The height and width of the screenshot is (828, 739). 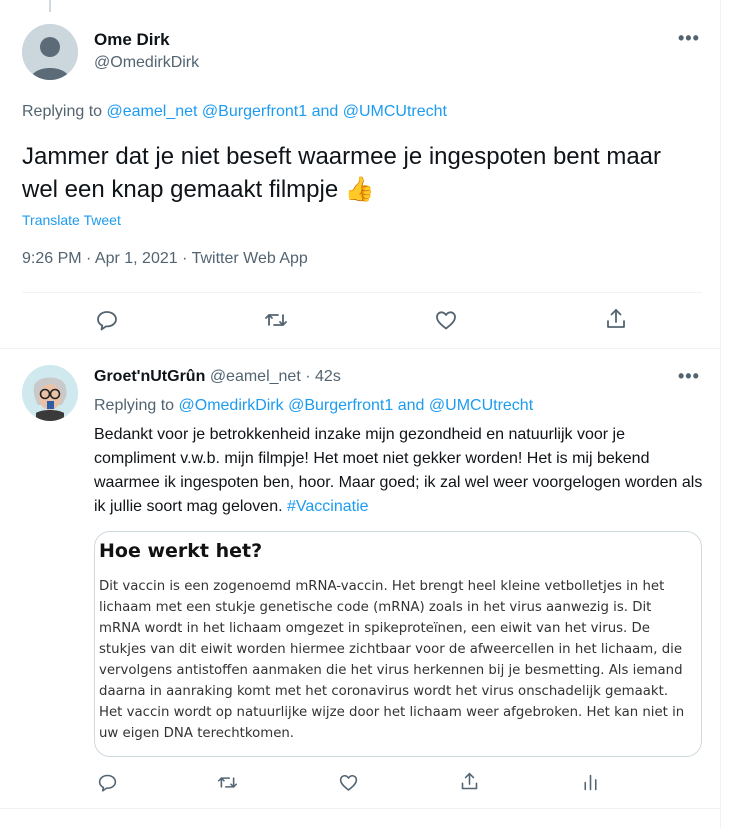 What do you see at coordinates (328, 376) in the screenshot?
I see `tweet-time-ago: 42s` at bounding box center [328, 376].